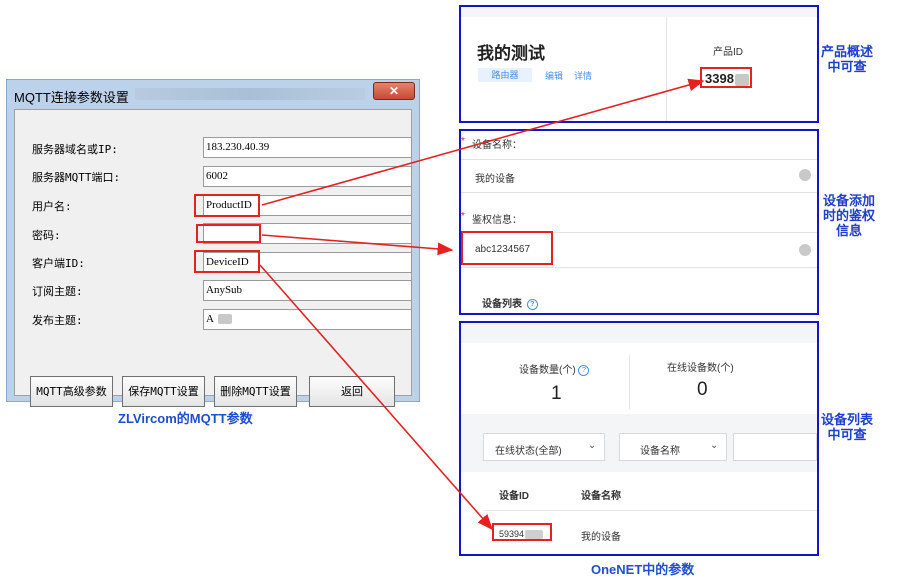 This screenshot has width=898, height=579. Describe the element at coordinates (357, 245) in the screenshot. I see `arrow-password-to-auth-info` at that location.